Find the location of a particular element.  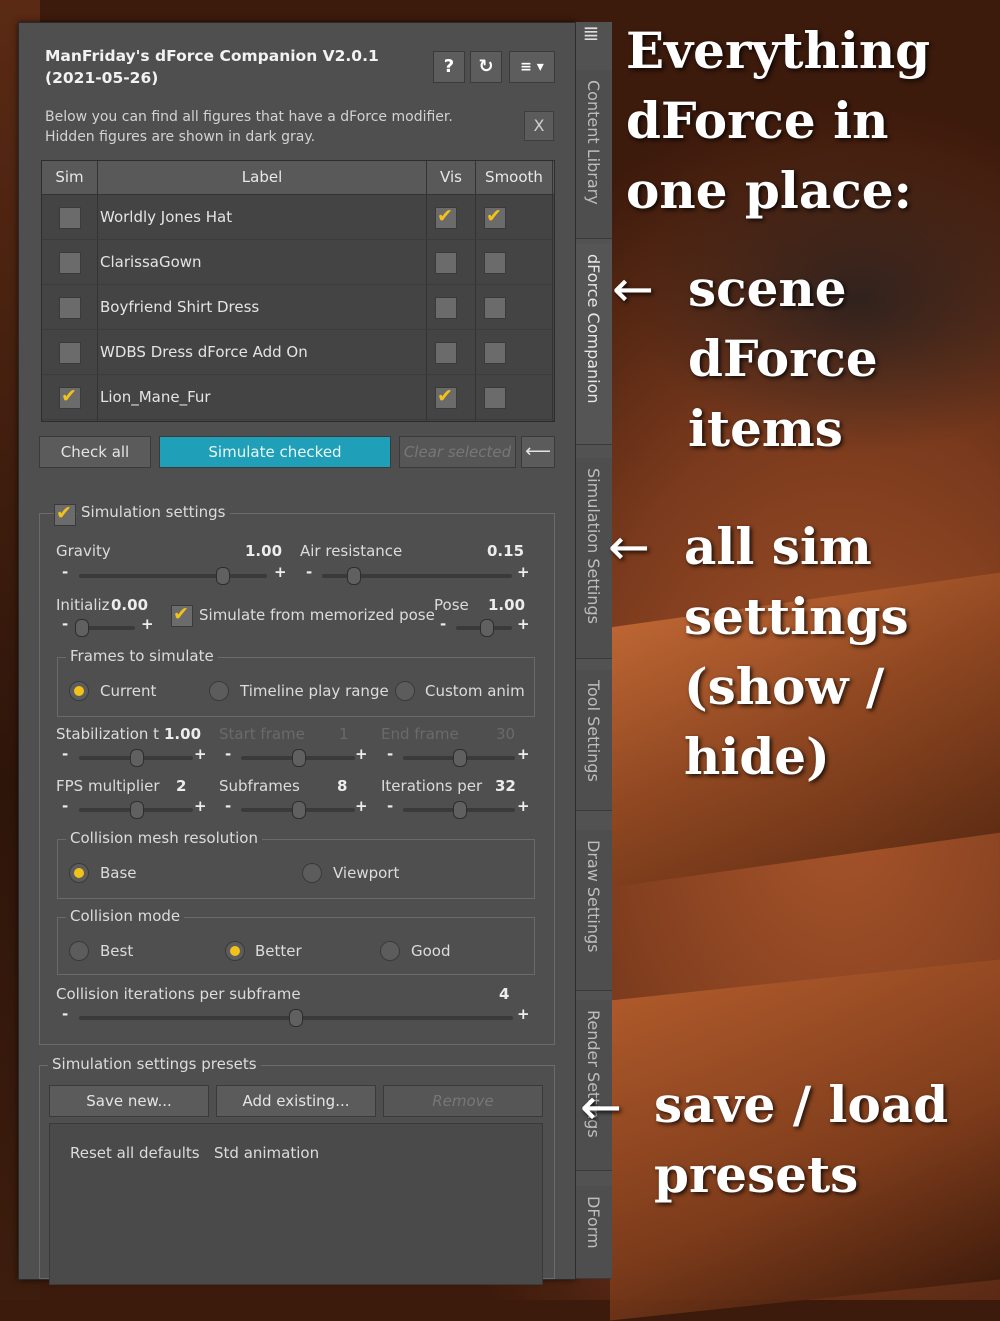

simulation-settings-toggle is located at coordinates (65, 514).